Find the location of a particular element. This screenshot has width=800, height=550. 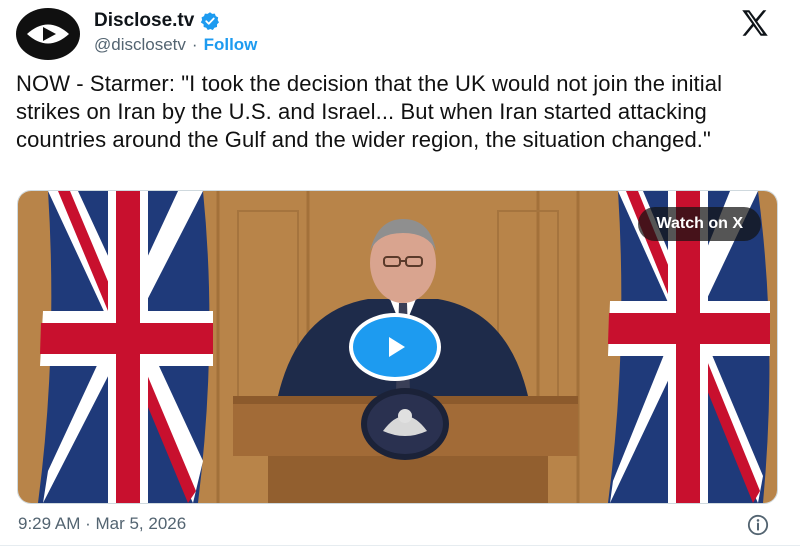

disclose-eye-logo-icon is located at coordinates (48, 34).